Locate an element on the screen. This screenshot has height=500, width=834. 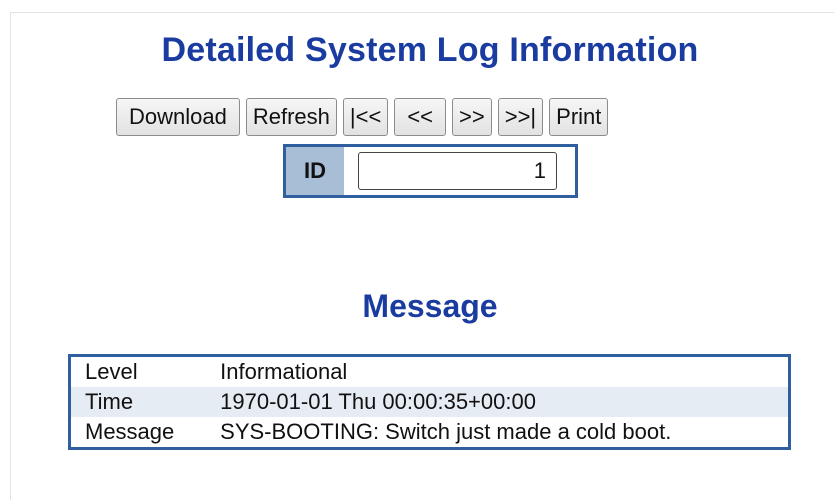
id-input-cell is located at coordinates (459, 171).